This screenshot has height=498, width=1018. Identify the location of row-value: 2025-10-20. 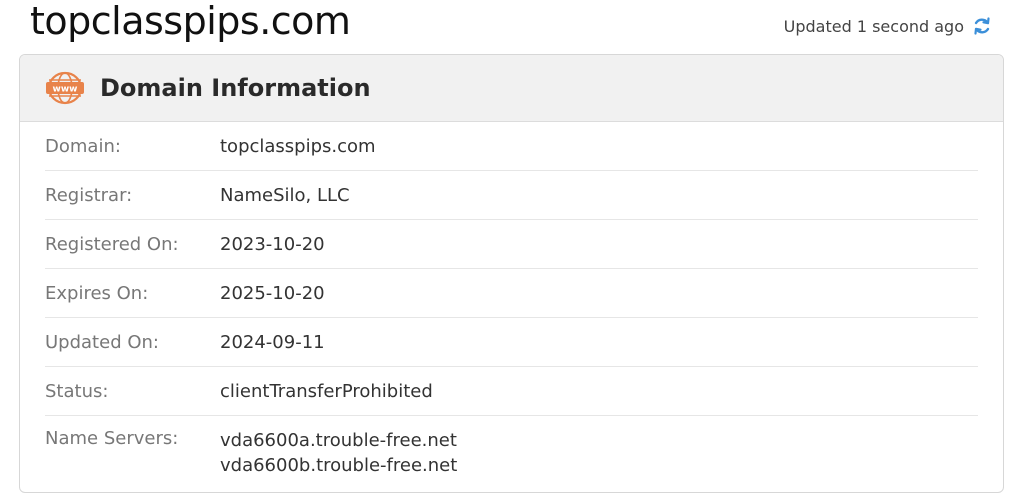
(272, 293).